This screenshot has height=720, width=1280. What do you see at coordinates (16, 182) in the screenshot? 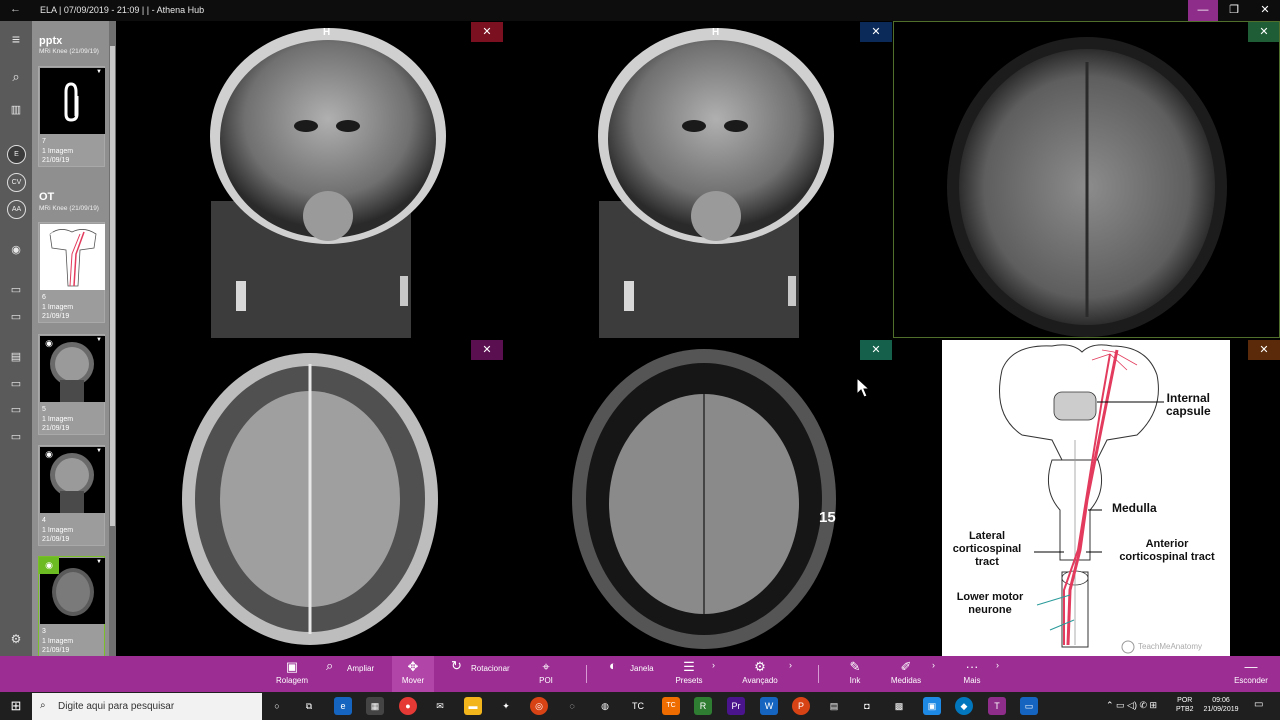
I see `rail-user-cv: CV` at bounding box center [16, 182].